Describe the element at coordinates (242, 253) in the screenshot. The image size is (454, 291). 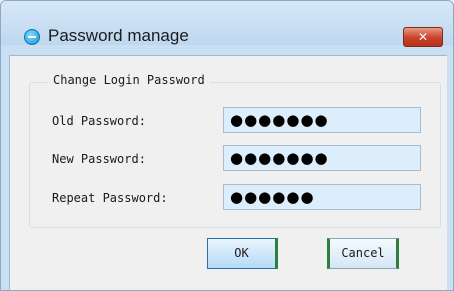
I see `ok-button: OK` at that location.